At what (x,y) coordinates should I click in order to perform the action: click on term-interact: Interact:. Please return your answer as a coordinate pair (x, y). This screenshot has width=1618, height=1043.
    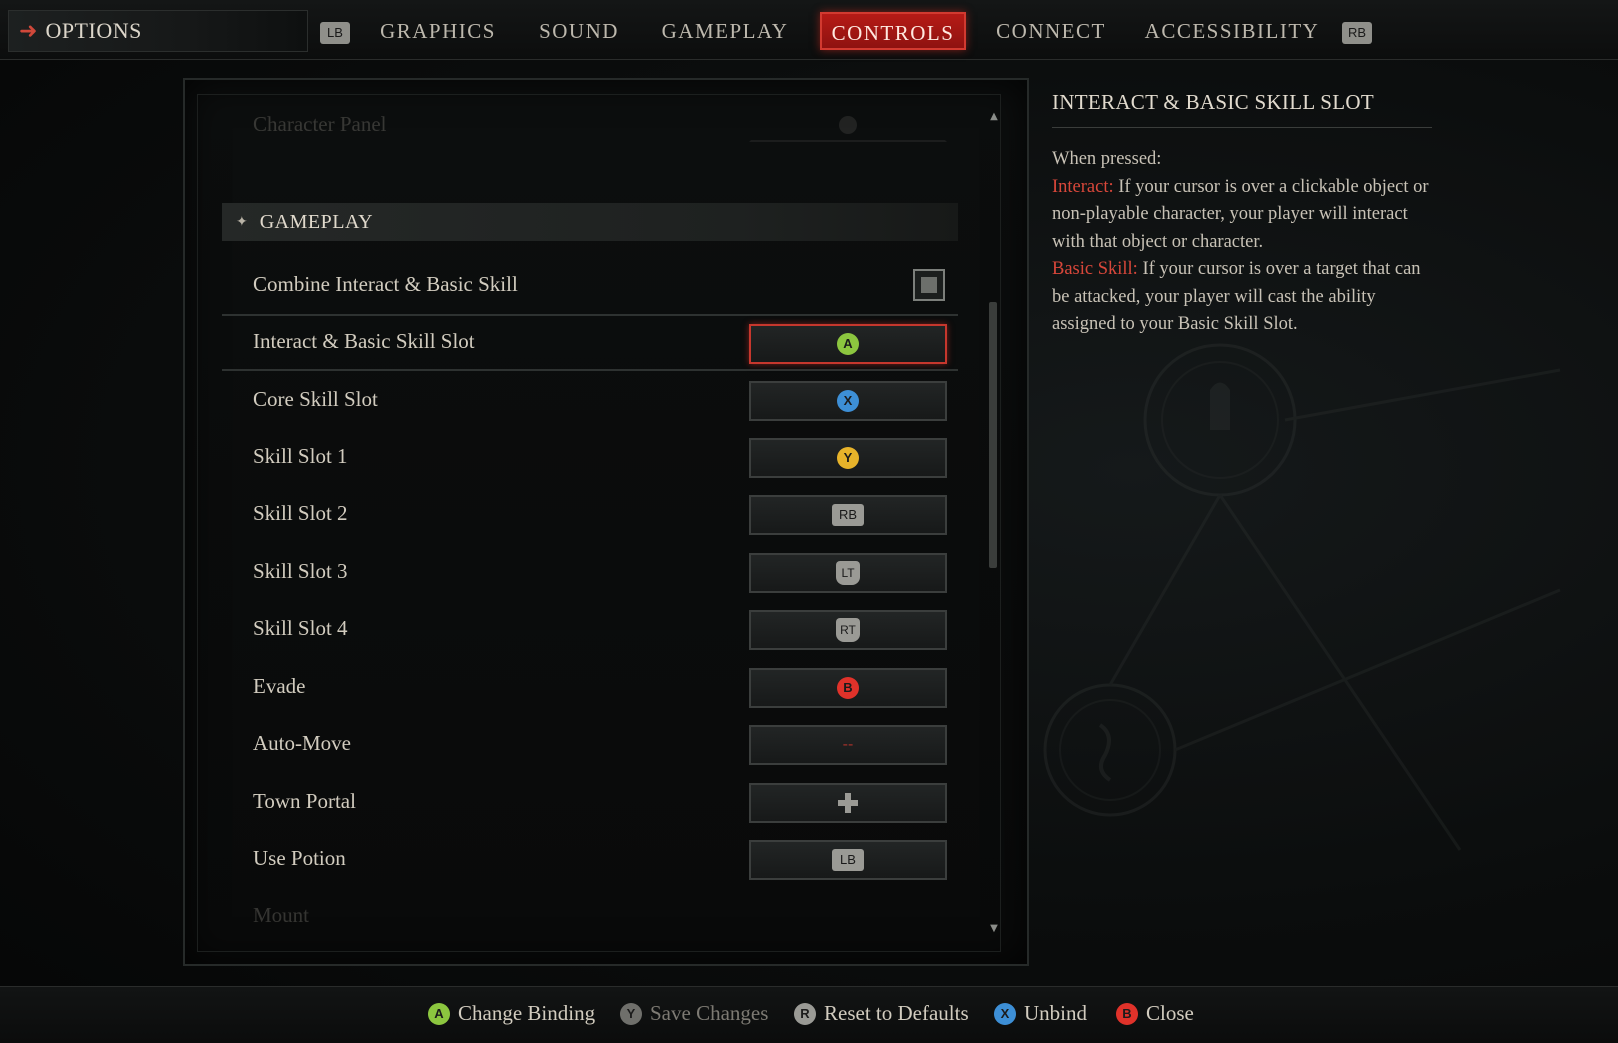
    Looking at the image, I should click on (1083, 186).